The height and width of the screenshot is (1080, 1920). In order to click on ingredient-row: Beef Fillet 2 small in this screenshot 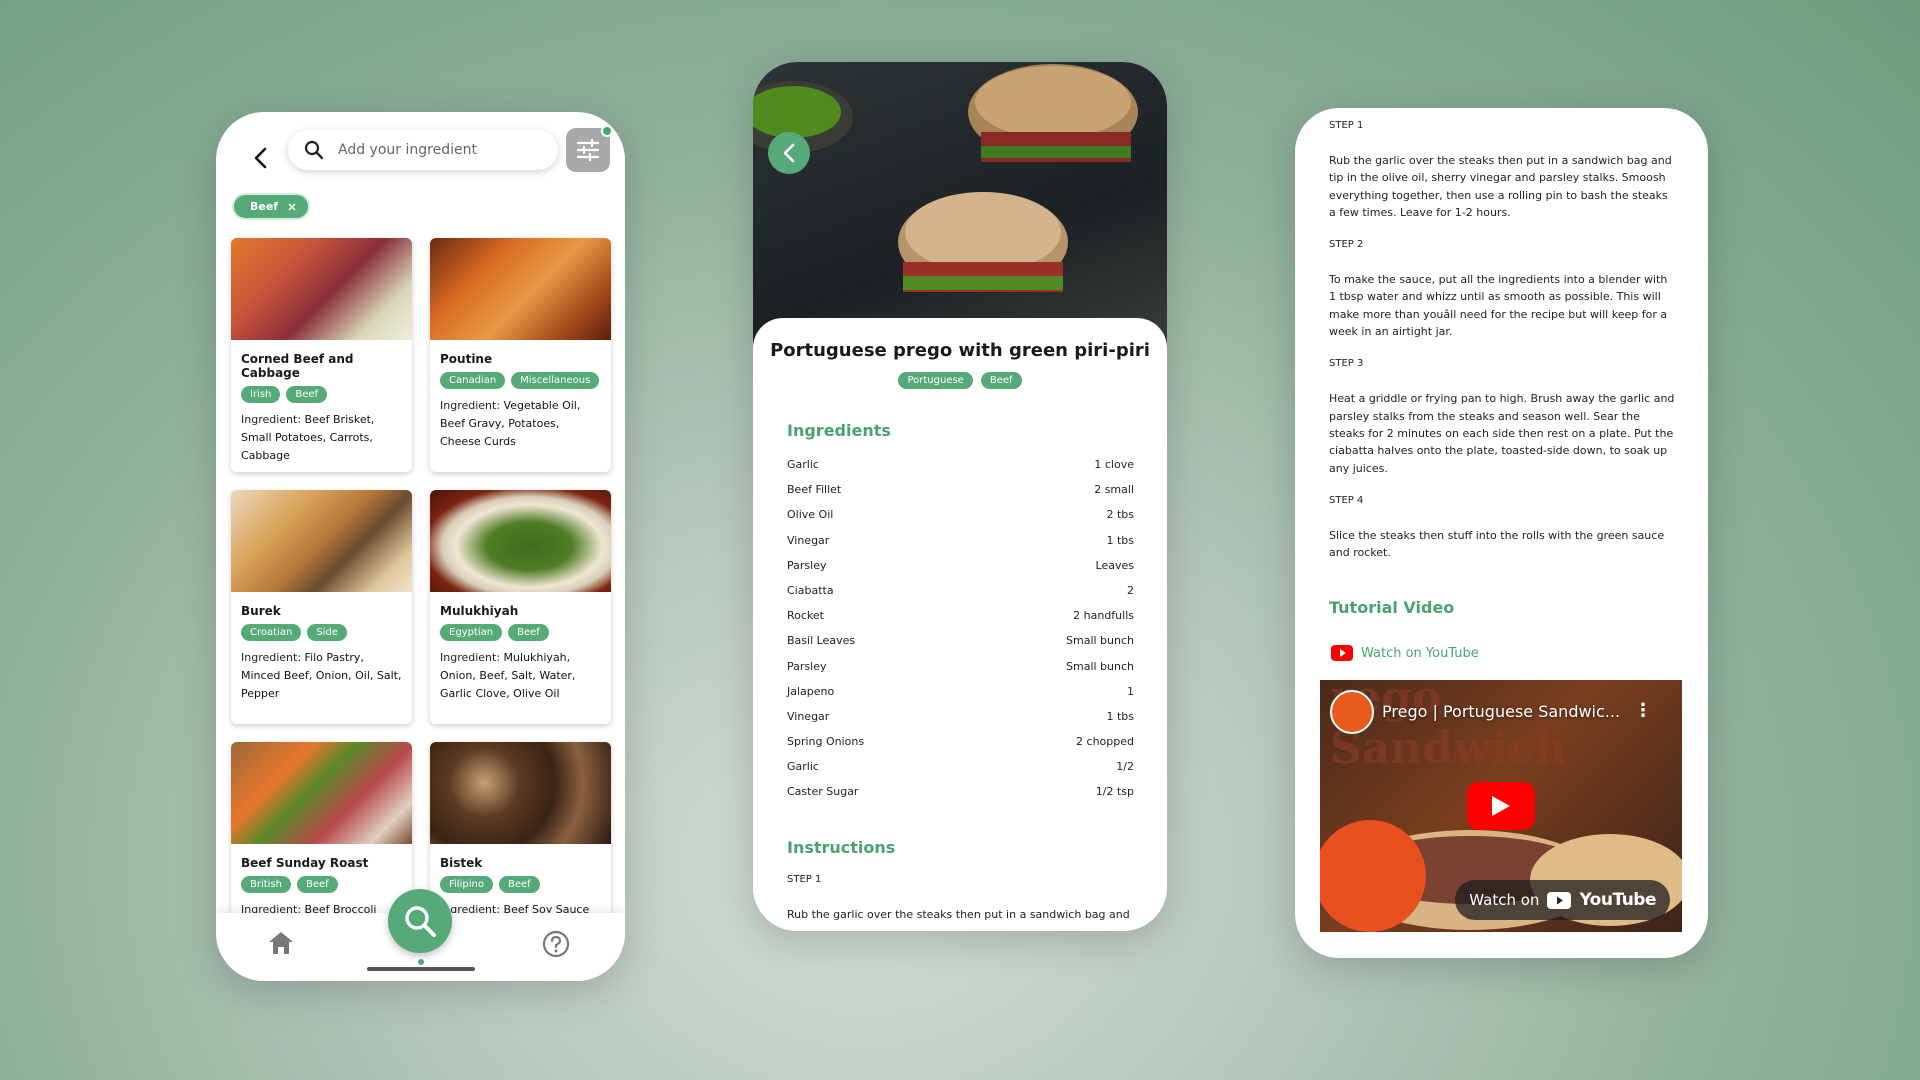, I will do `click(960, 495)`.